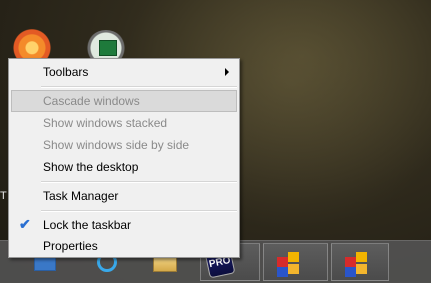 This screenshot has height=283, width=431. I want to click on desktop-icon-label: T, so click(3, 196).